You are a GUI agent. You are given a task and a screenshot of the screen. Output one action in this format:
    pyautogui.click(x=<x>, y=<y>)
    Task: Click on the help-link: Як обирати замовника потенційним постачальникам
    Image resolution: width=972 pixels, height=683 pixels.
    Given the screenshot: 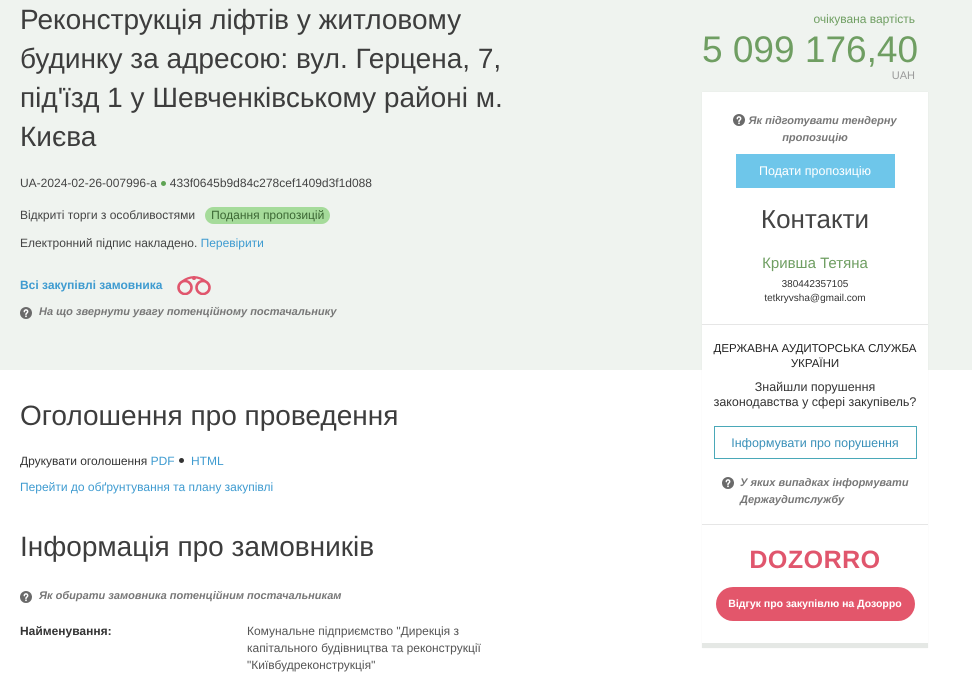 What is the action you would take?
    pyautogui.click(x=181, y=596)
    